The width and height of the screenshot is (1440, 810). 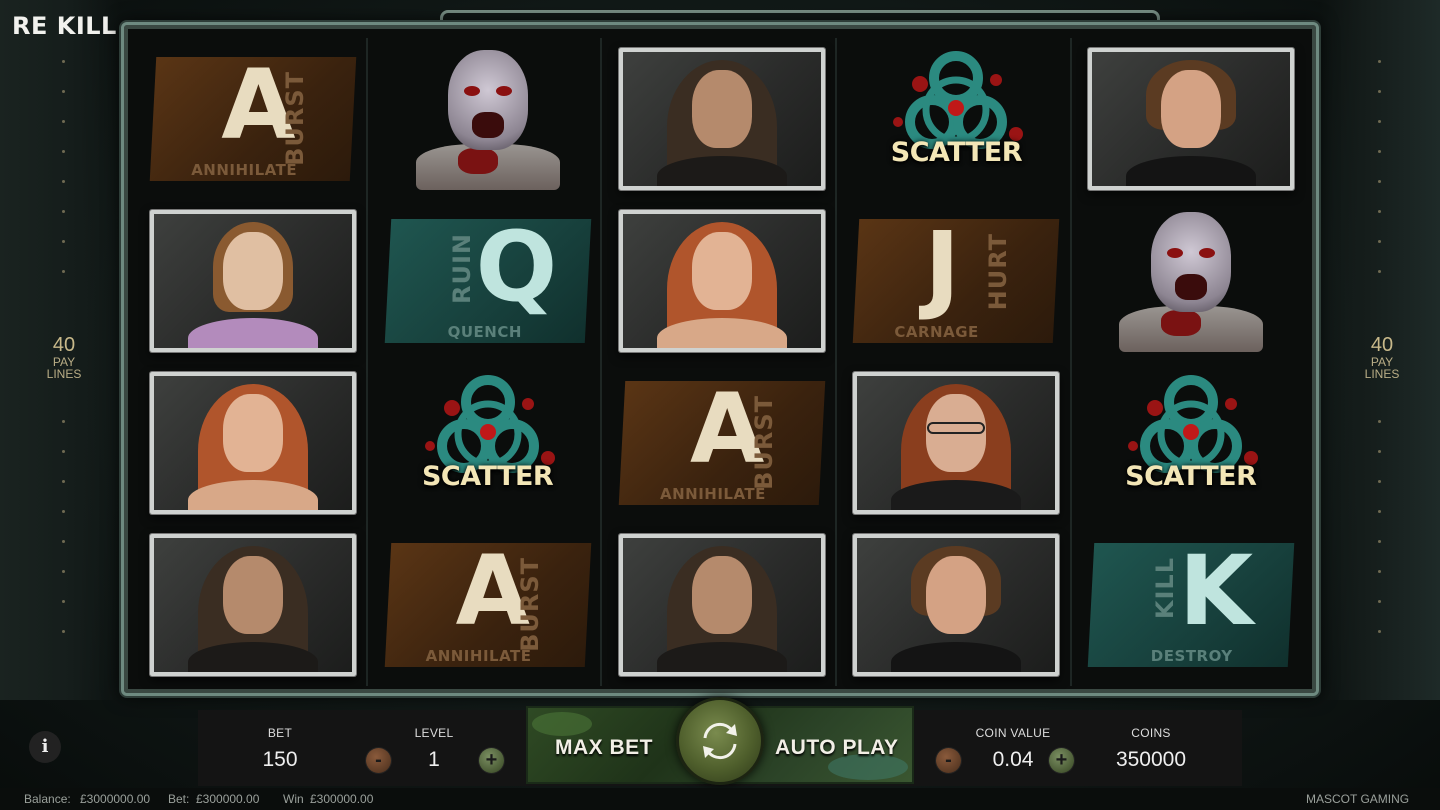 What do you see at coordinates (228, 799) in the screenshot?
I see `bet-total-value: £300000.00` at bounding box center [228, 799].